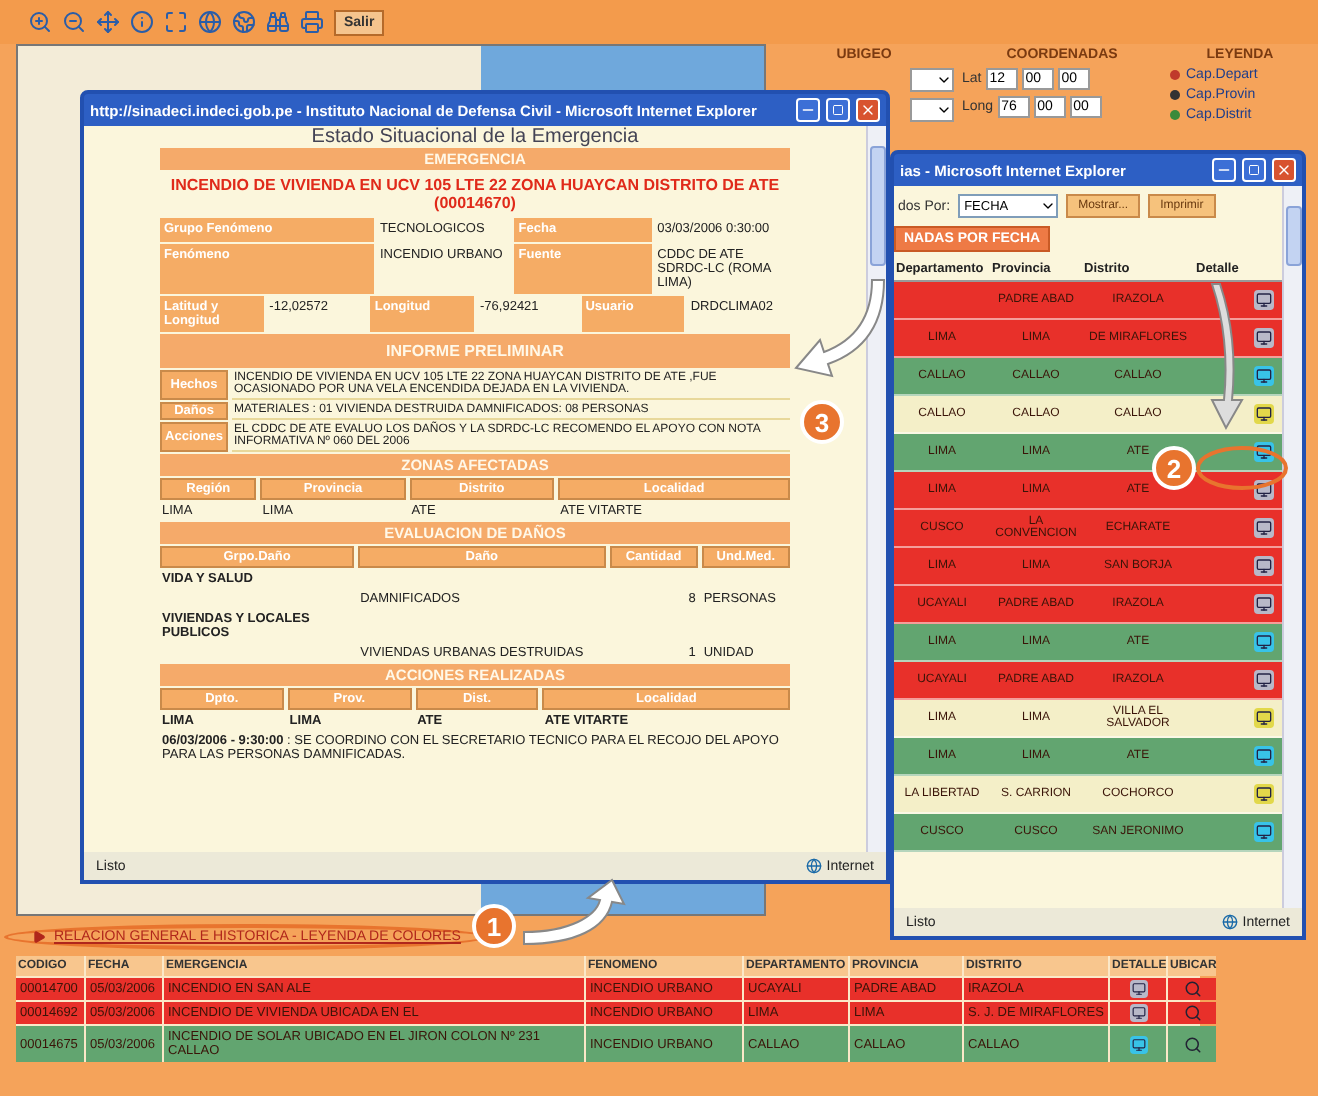 The width and height of the screenshot is (1318, 1096). What do you see at coordinates (475, 351) in the screenshot?
I see `section-heading: INFORME PRELIMINAR` at bounding box center [475, 351].